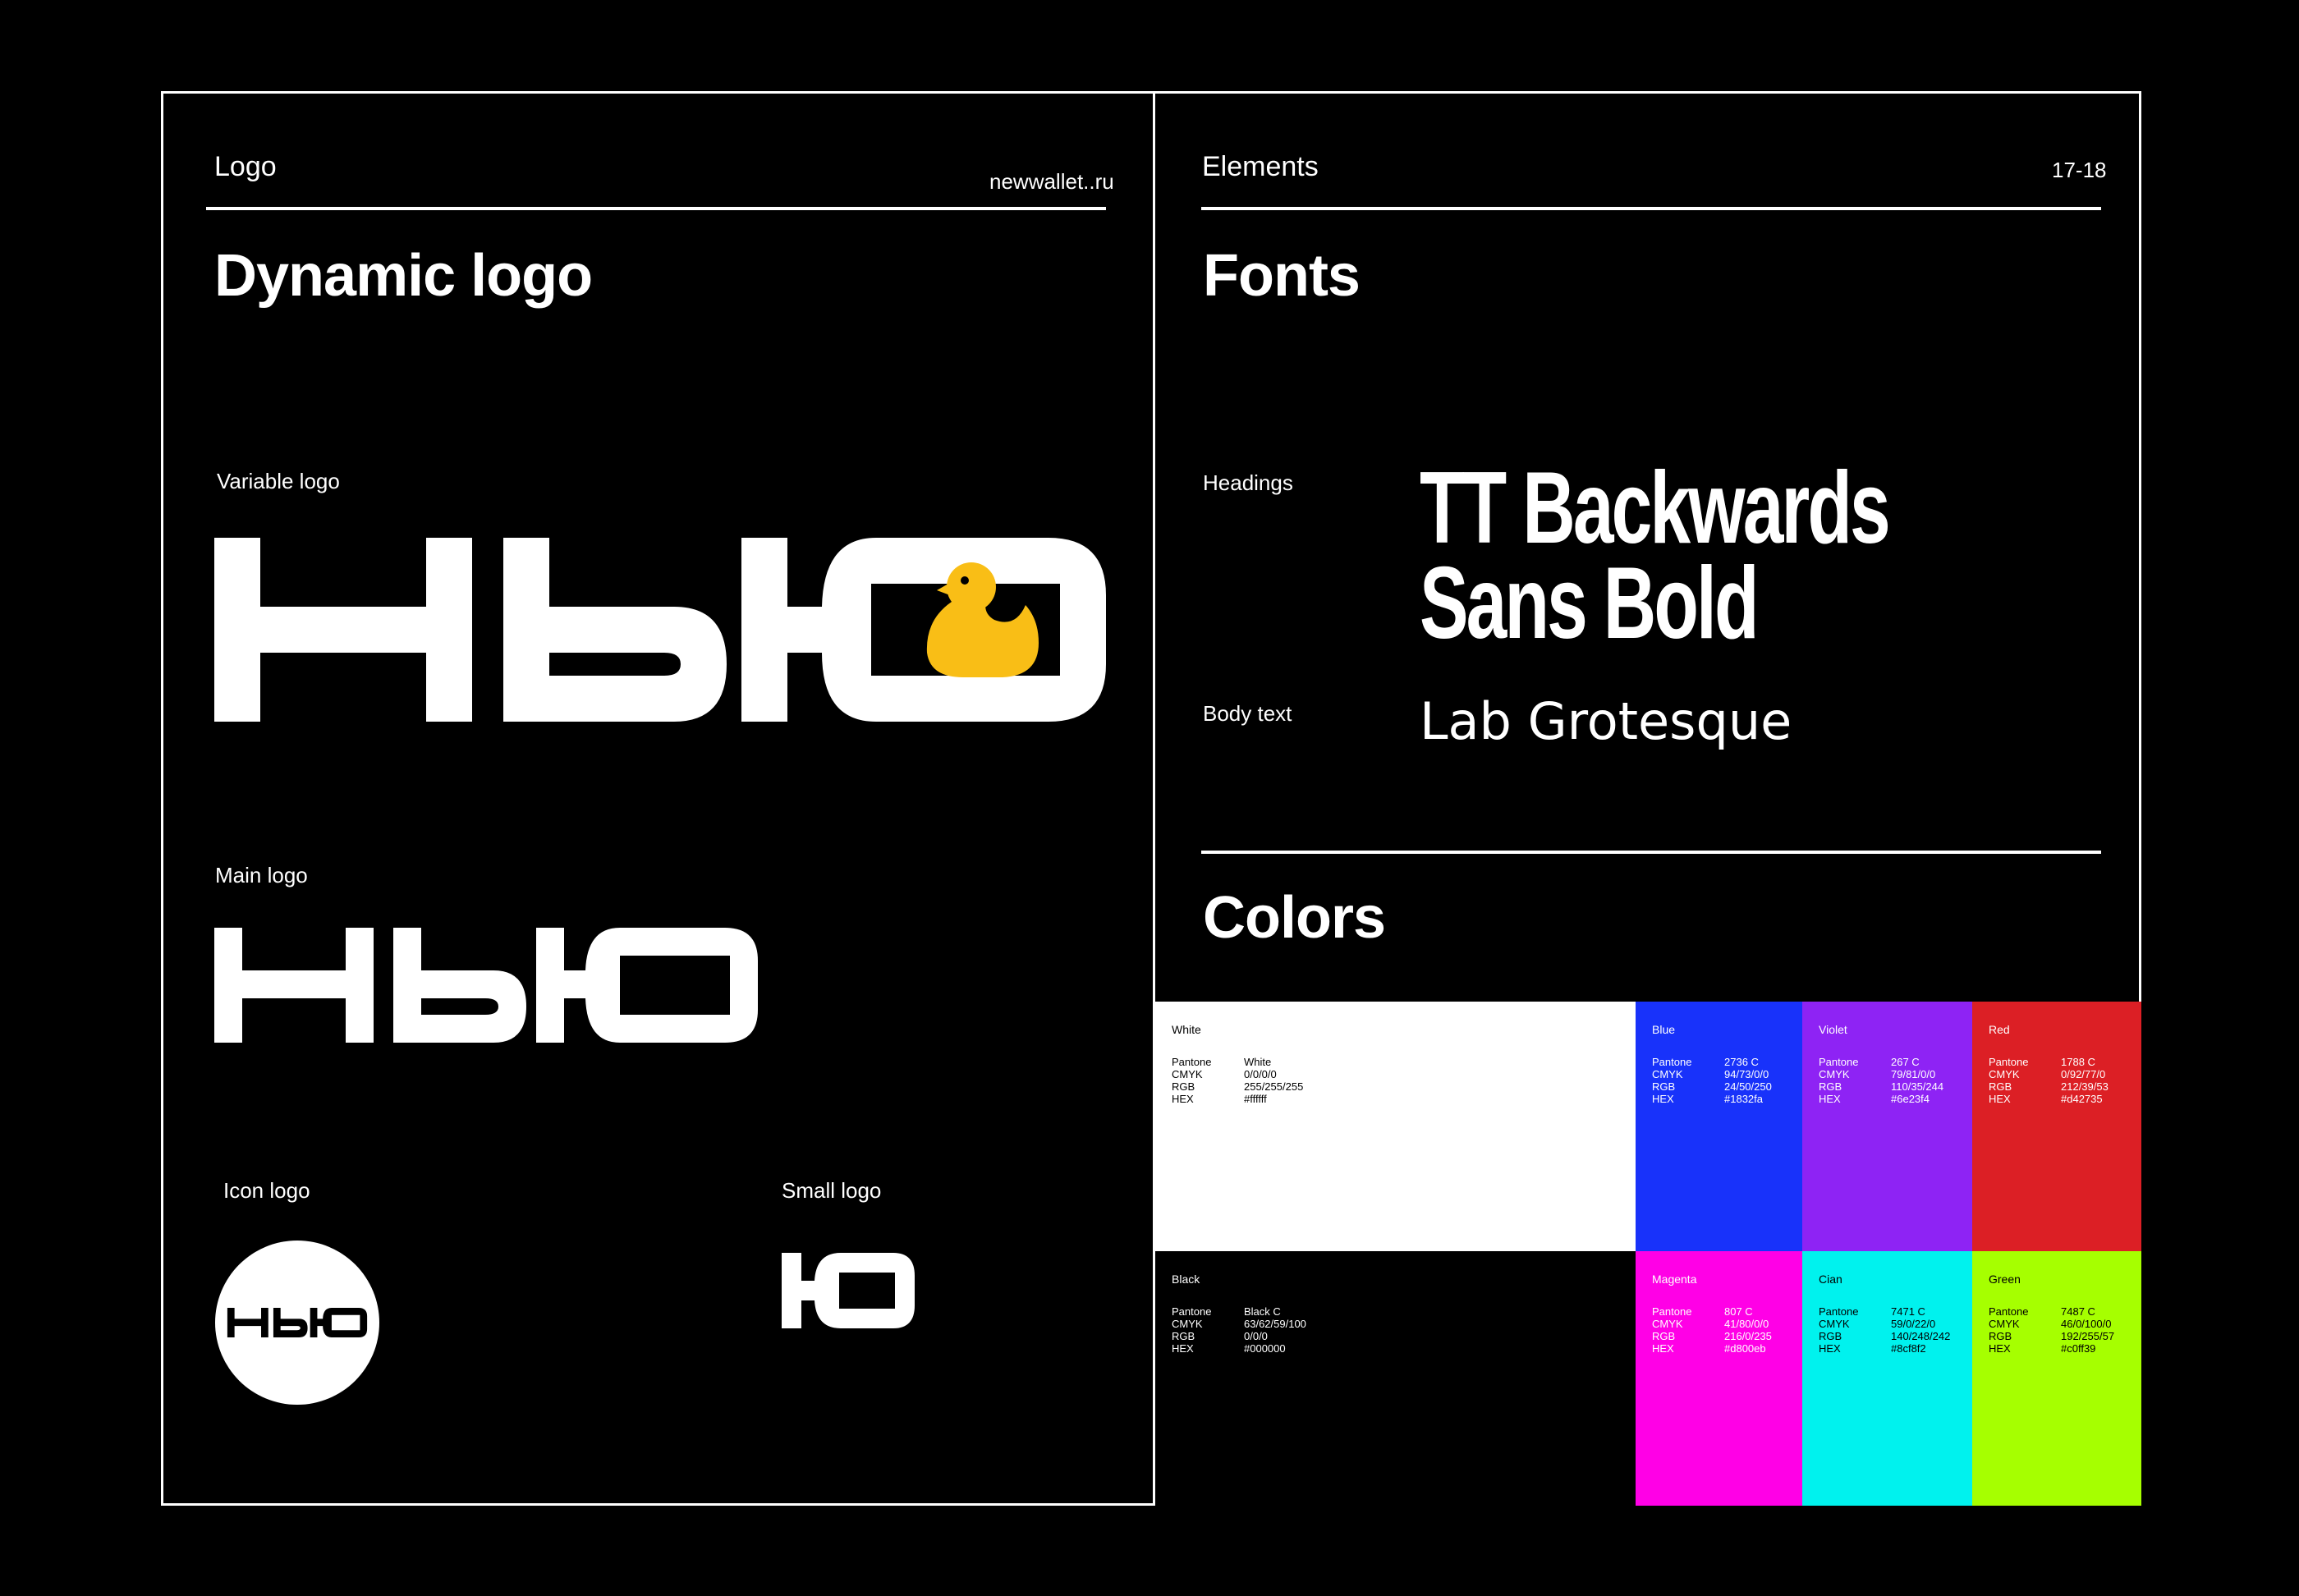 Image resolution: width=2299 pixels, height=1596 pixels. I want to click on swatch-value-row: Pantone 267 C, so click(1881, 1062).